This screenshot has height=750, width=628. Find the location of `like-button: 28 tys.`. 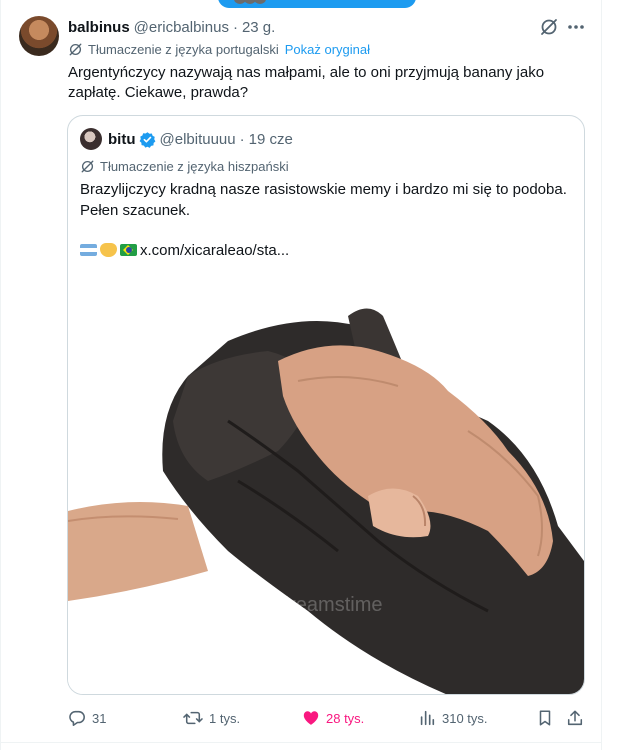

like-button: 28 tys. is located at coordinates (333, 718).